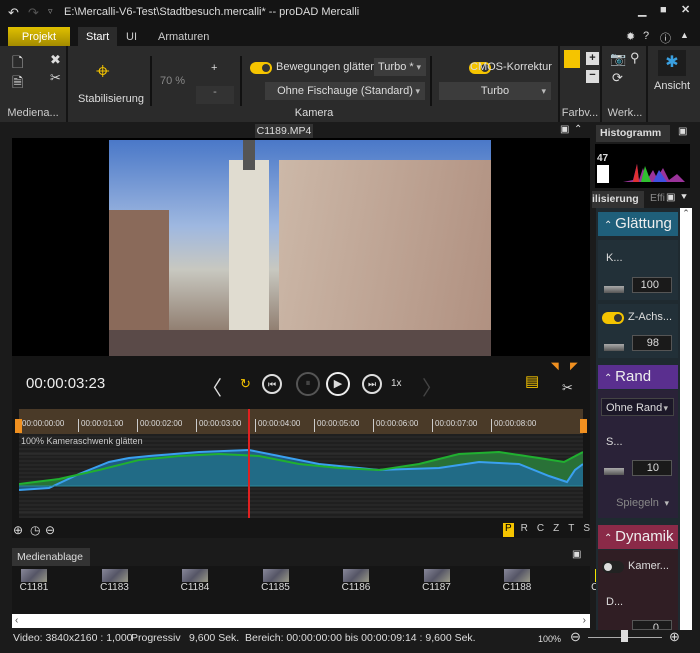 This screenshot has height=653, width=700. I want to click on undo-icon: ↶, so click(13, 13).